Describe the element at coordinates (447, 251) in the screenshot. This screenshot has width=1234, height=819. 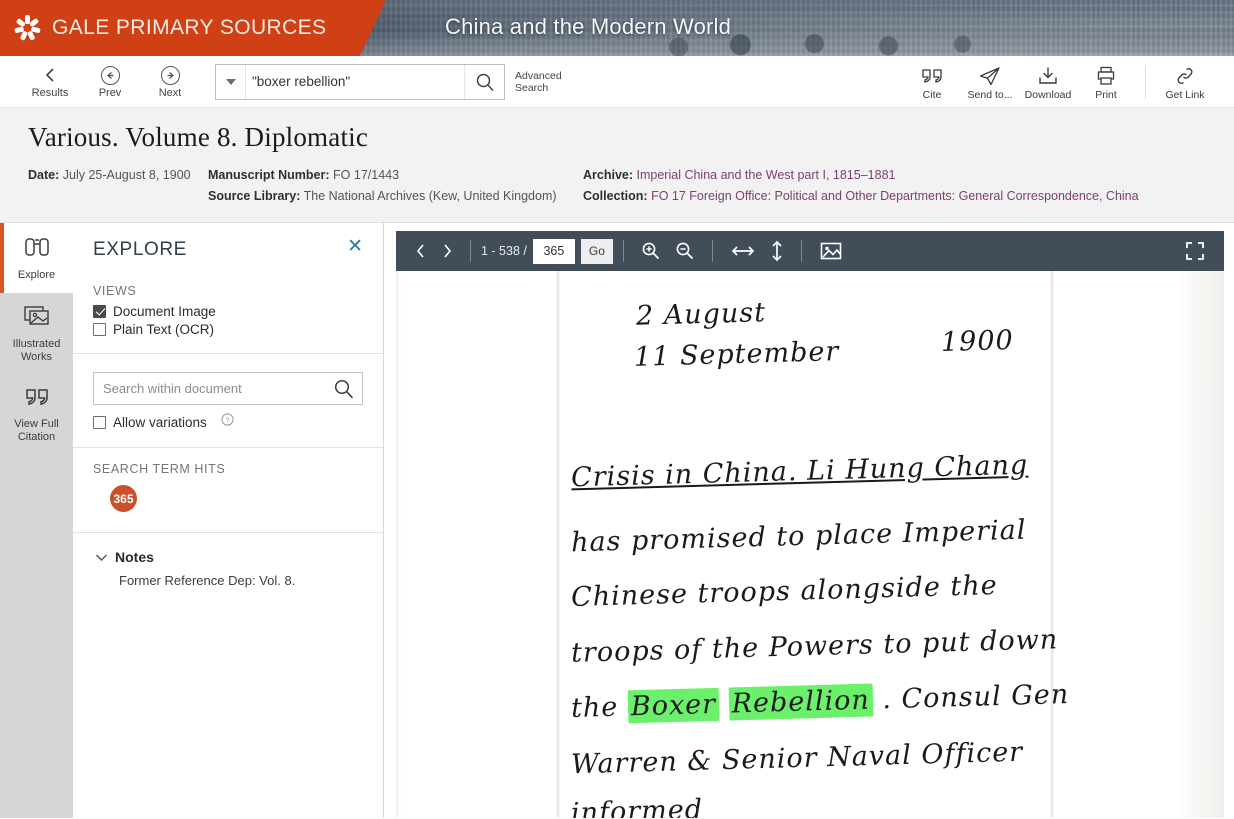
I see `viewer-next-page-button` at that location.